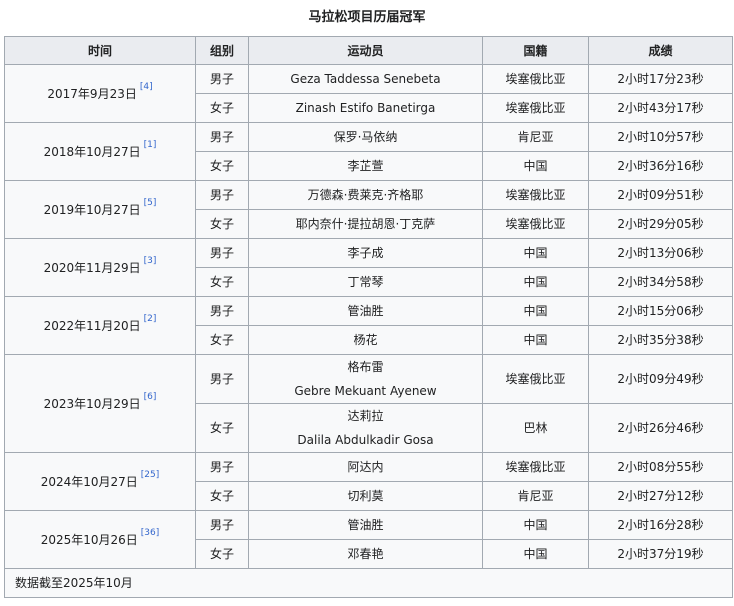  I want to click on header-athlete: 运动员, so click(365, 50).